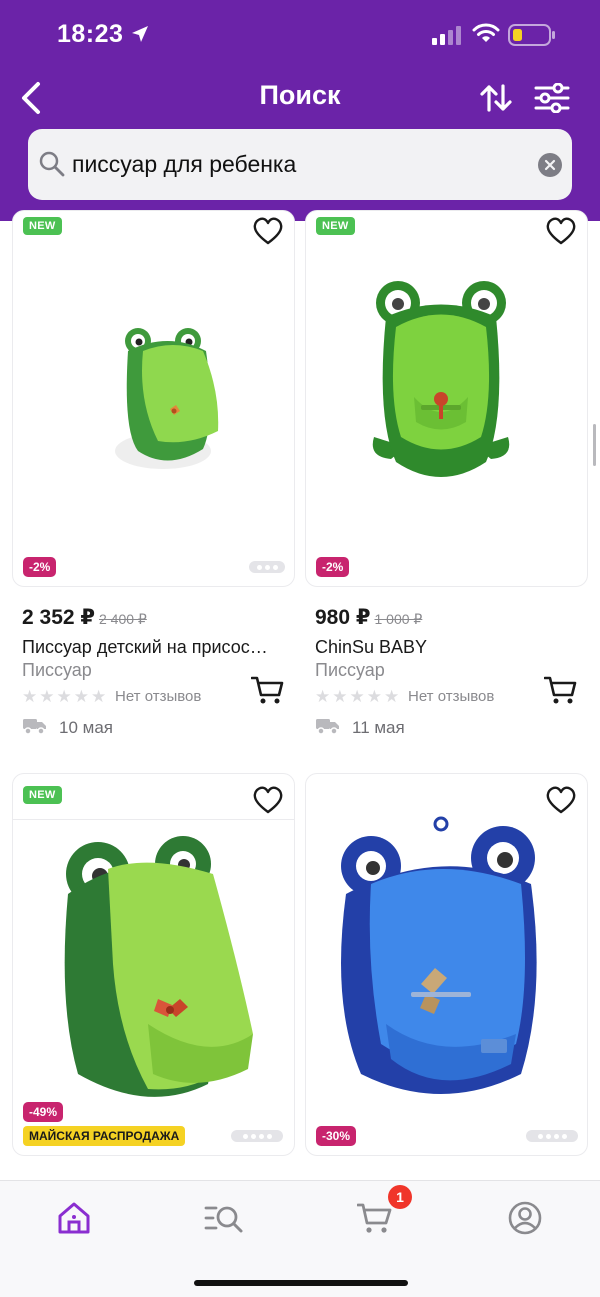 The width and height of the screenshot is (600, 1297). Describe the element at coordinates (104, 1136) in the screenshot. I see `sale-badge: МАЙСКАЯ РАСПРОДАЖА` at that location.